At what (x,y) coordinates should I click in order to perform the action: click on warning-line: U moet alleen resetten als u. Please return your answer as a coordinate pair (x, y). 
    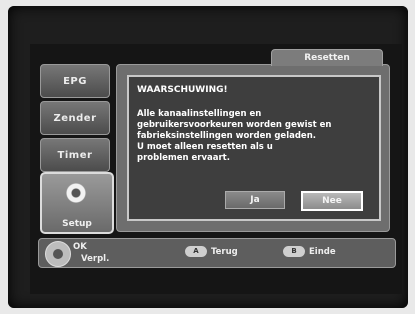
    Looking at the image, I should click on (205, 147).